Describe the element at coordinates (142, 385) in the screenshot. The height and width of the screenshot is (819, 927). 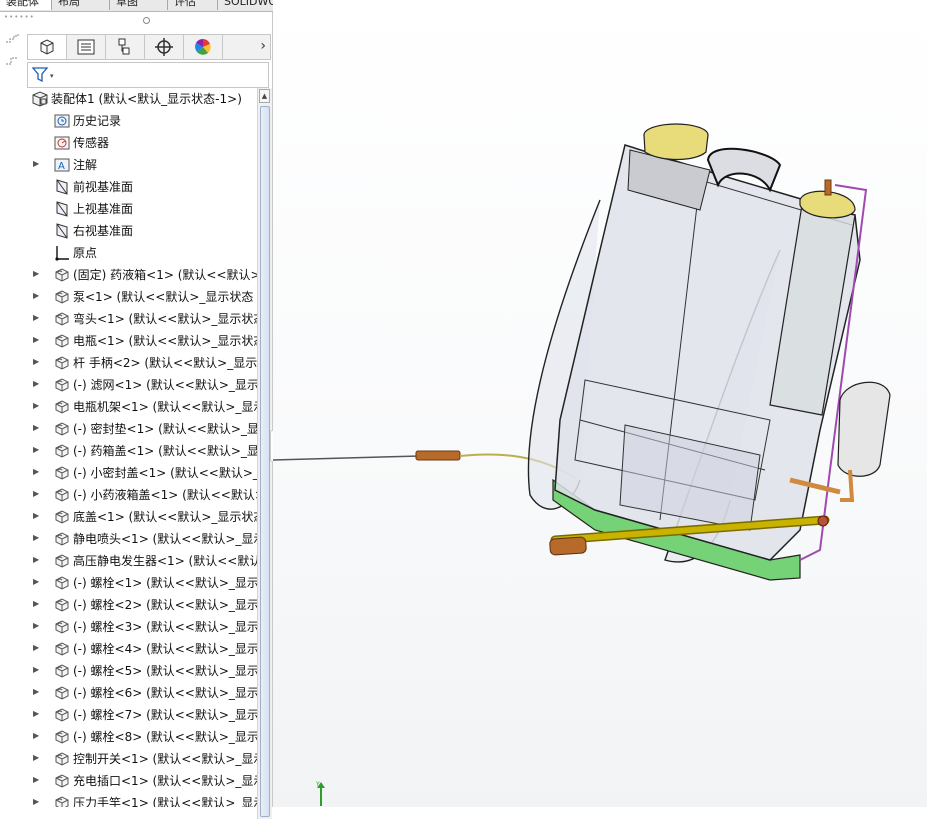
I see `tree-item: ▶ (-) 滤网<1> (默认<<默认>_显示状` at that location.